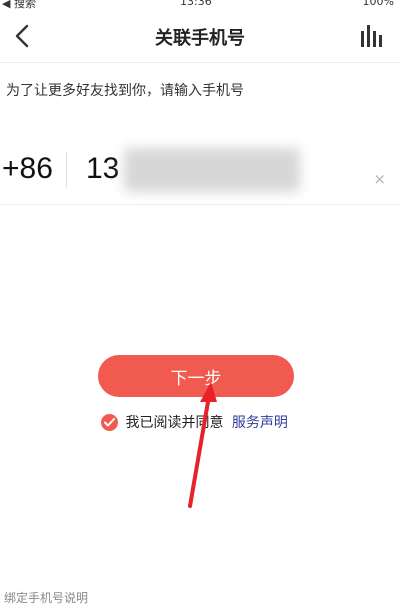 The image size is (400, 610). I want to click on nav-bar: 关联手机号, so click(200, 36).